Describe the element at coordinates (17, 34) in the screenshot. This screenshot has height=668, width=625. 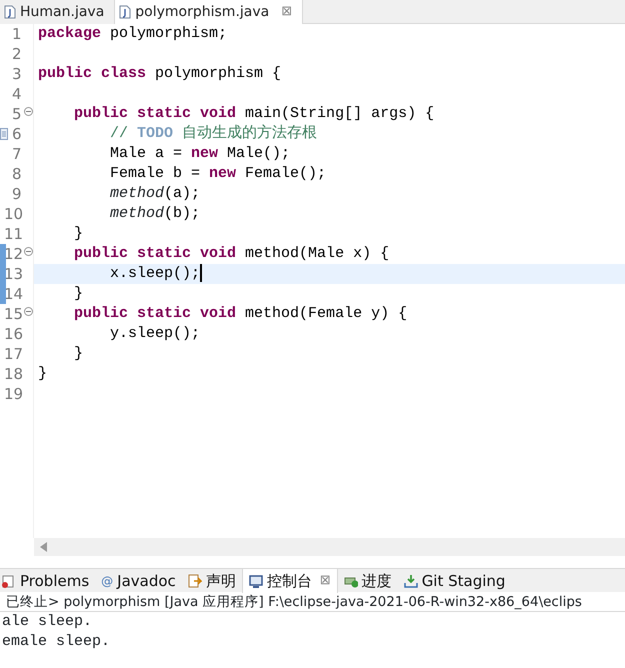
I see `line-number: 1` at that location.